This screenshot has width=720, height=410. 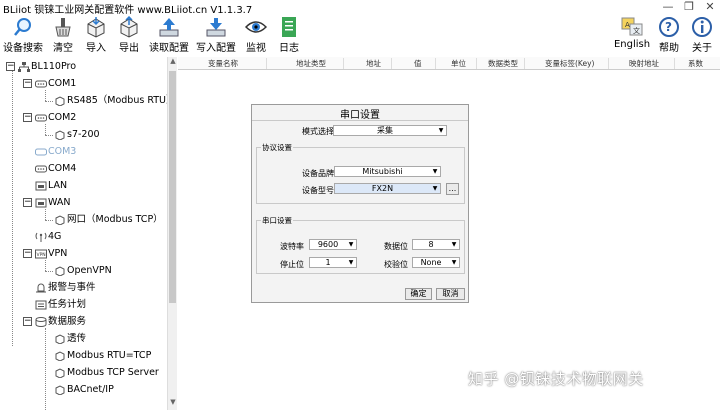 I want to click on clear-icon, so click(x=63, y=27).